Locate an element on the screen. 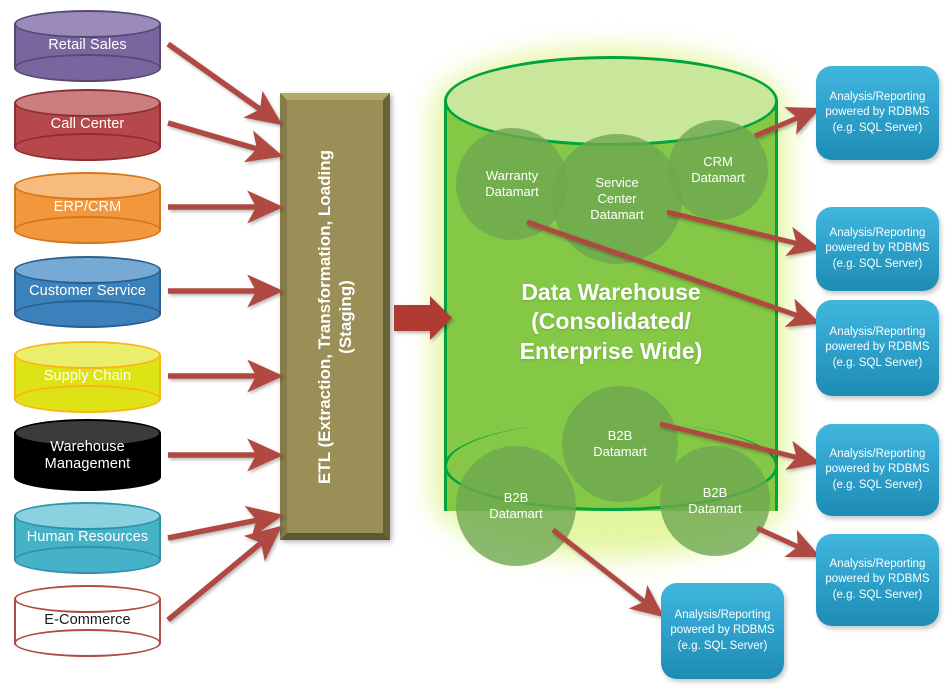  source-call-center: Call Center is located at coordinates (87, 125).